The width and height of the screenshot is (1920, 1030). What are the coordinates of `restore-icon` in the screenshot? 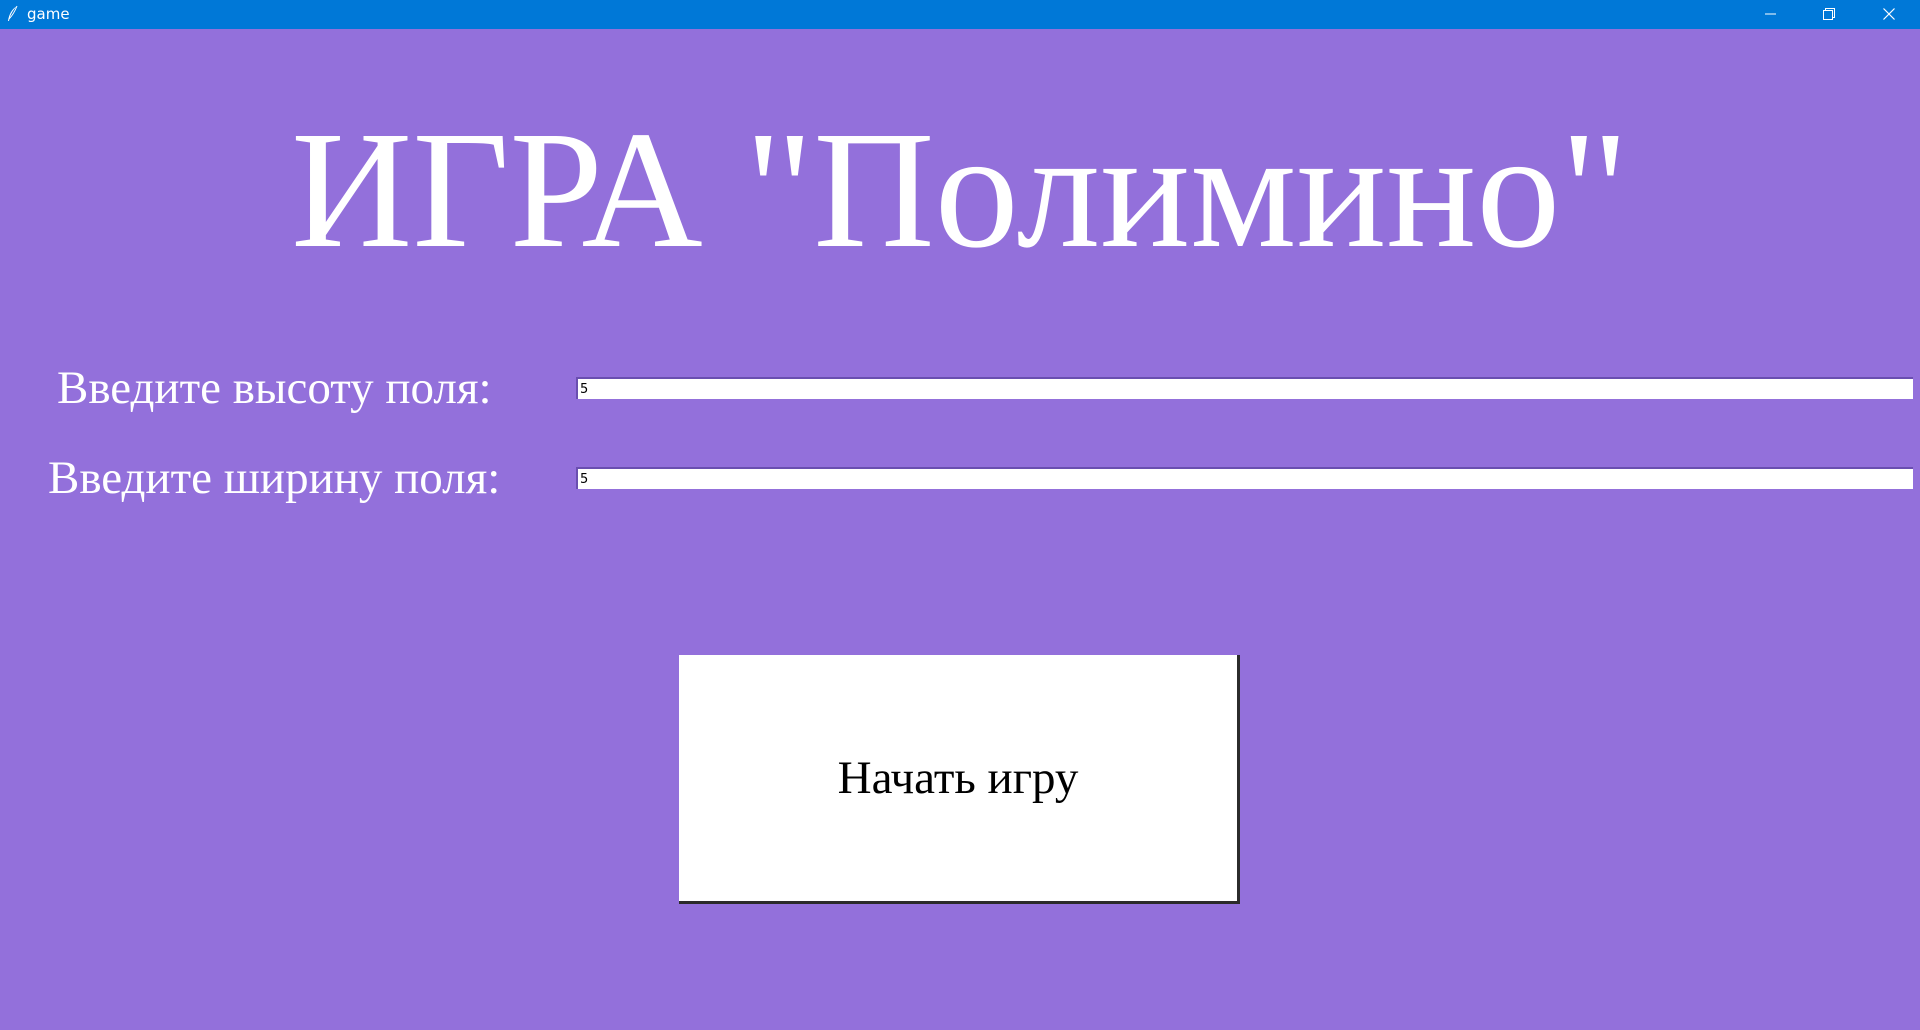 It's located at (1829, 15).